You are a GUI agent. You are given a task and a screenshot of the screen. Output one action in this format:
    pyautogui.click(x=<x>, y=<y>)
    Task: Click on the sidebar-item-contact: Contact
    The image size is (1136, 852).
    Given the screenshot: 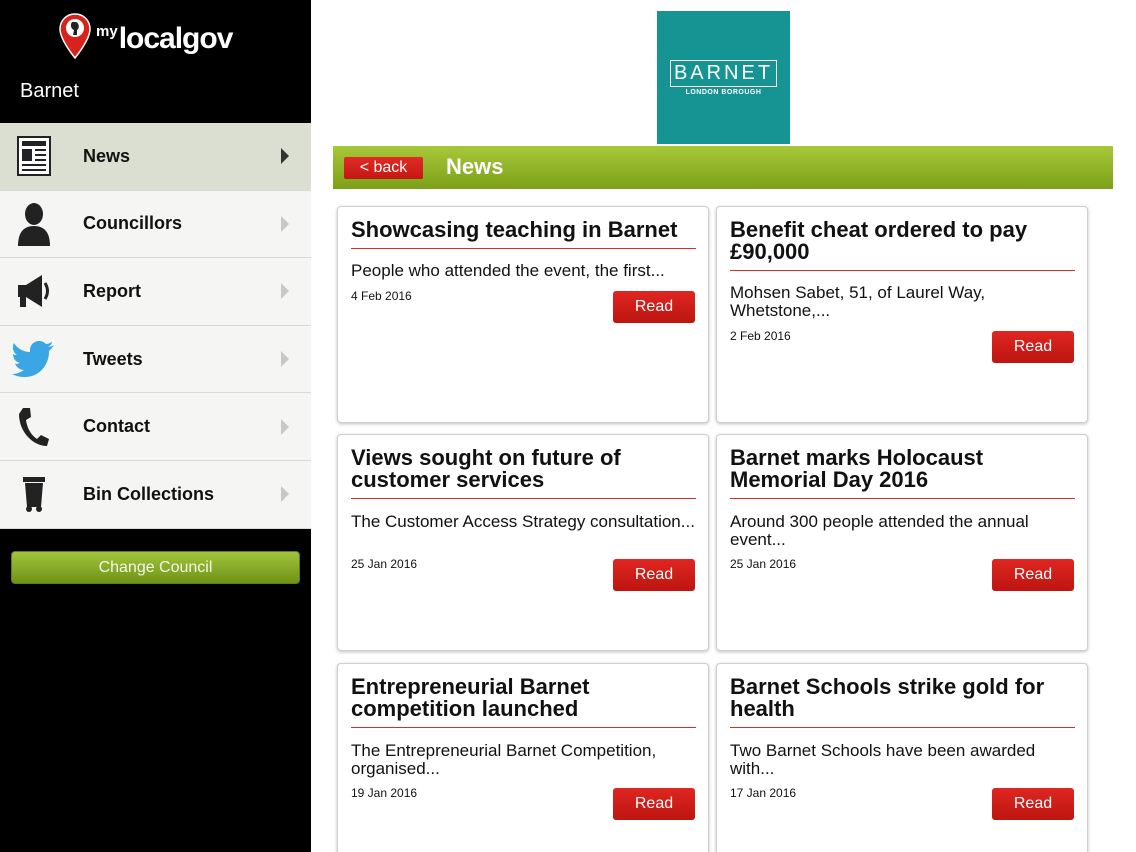 What is the action you would take?
    pyautogui.click(x=155, y=427)
    